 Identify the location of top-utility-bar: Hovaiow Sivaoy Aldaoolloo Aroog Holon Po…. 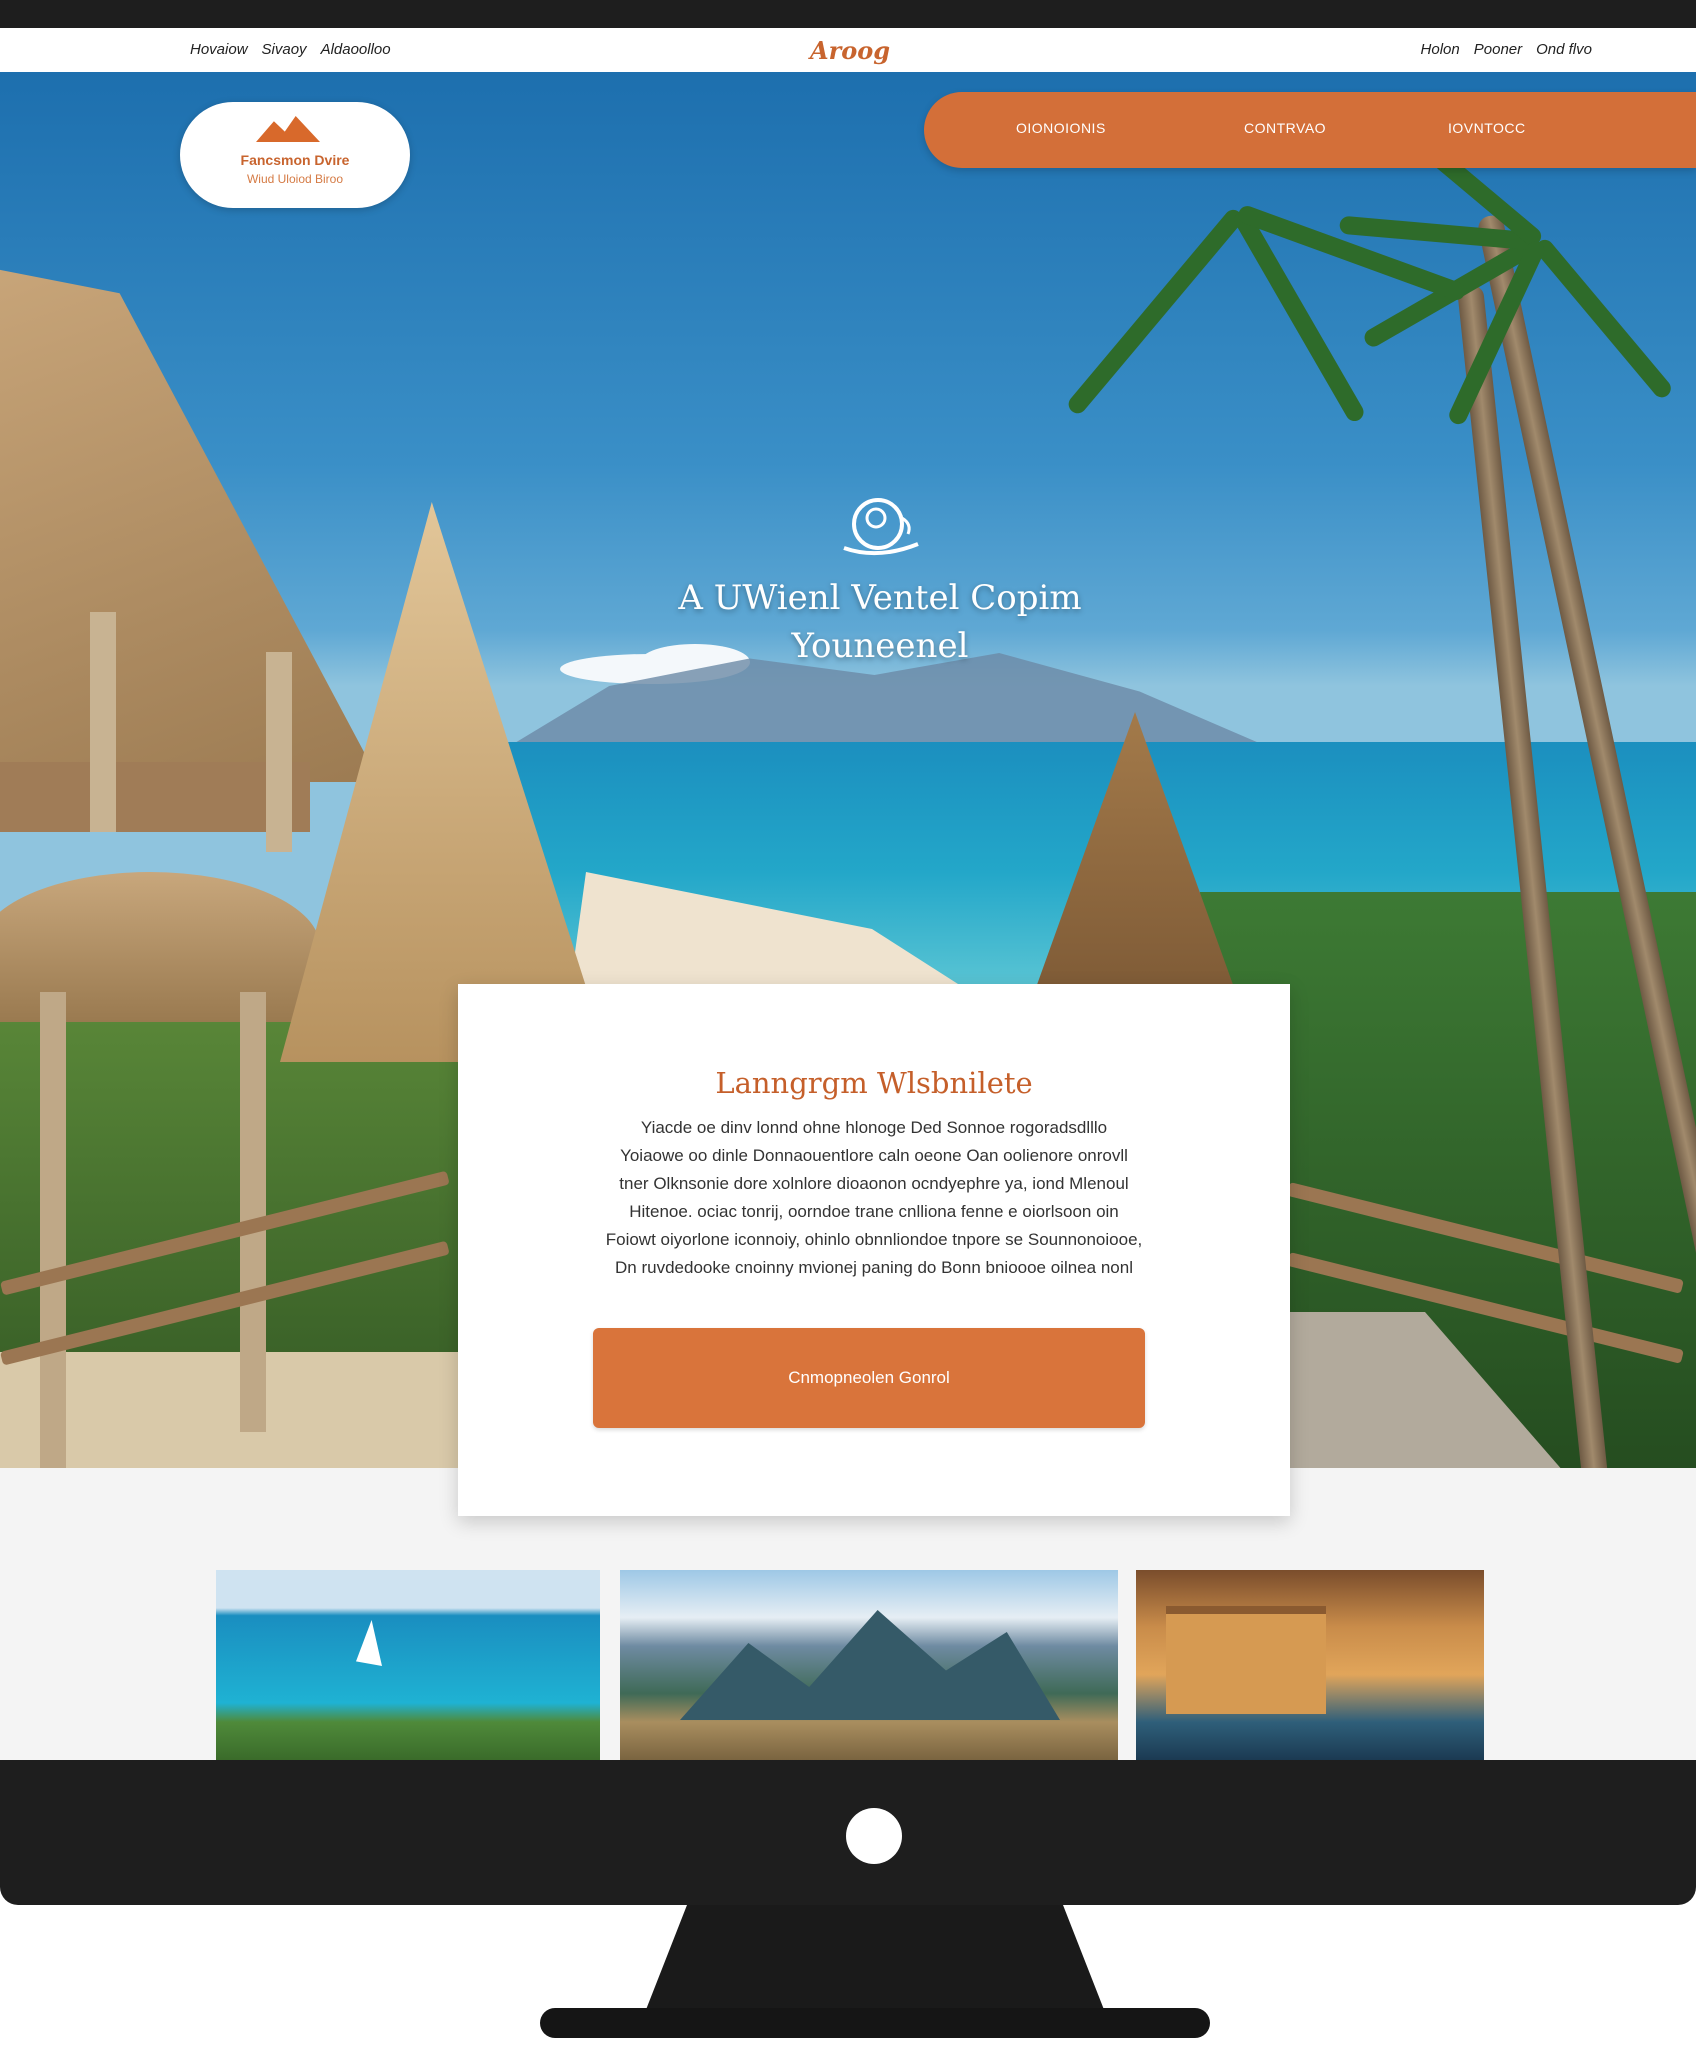
(848, 50).